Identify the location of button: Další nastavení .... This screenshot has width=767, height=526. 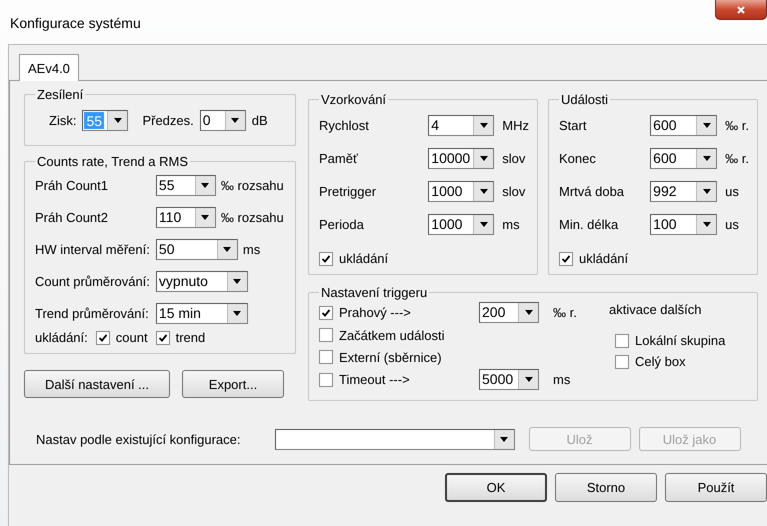
(97, 384).